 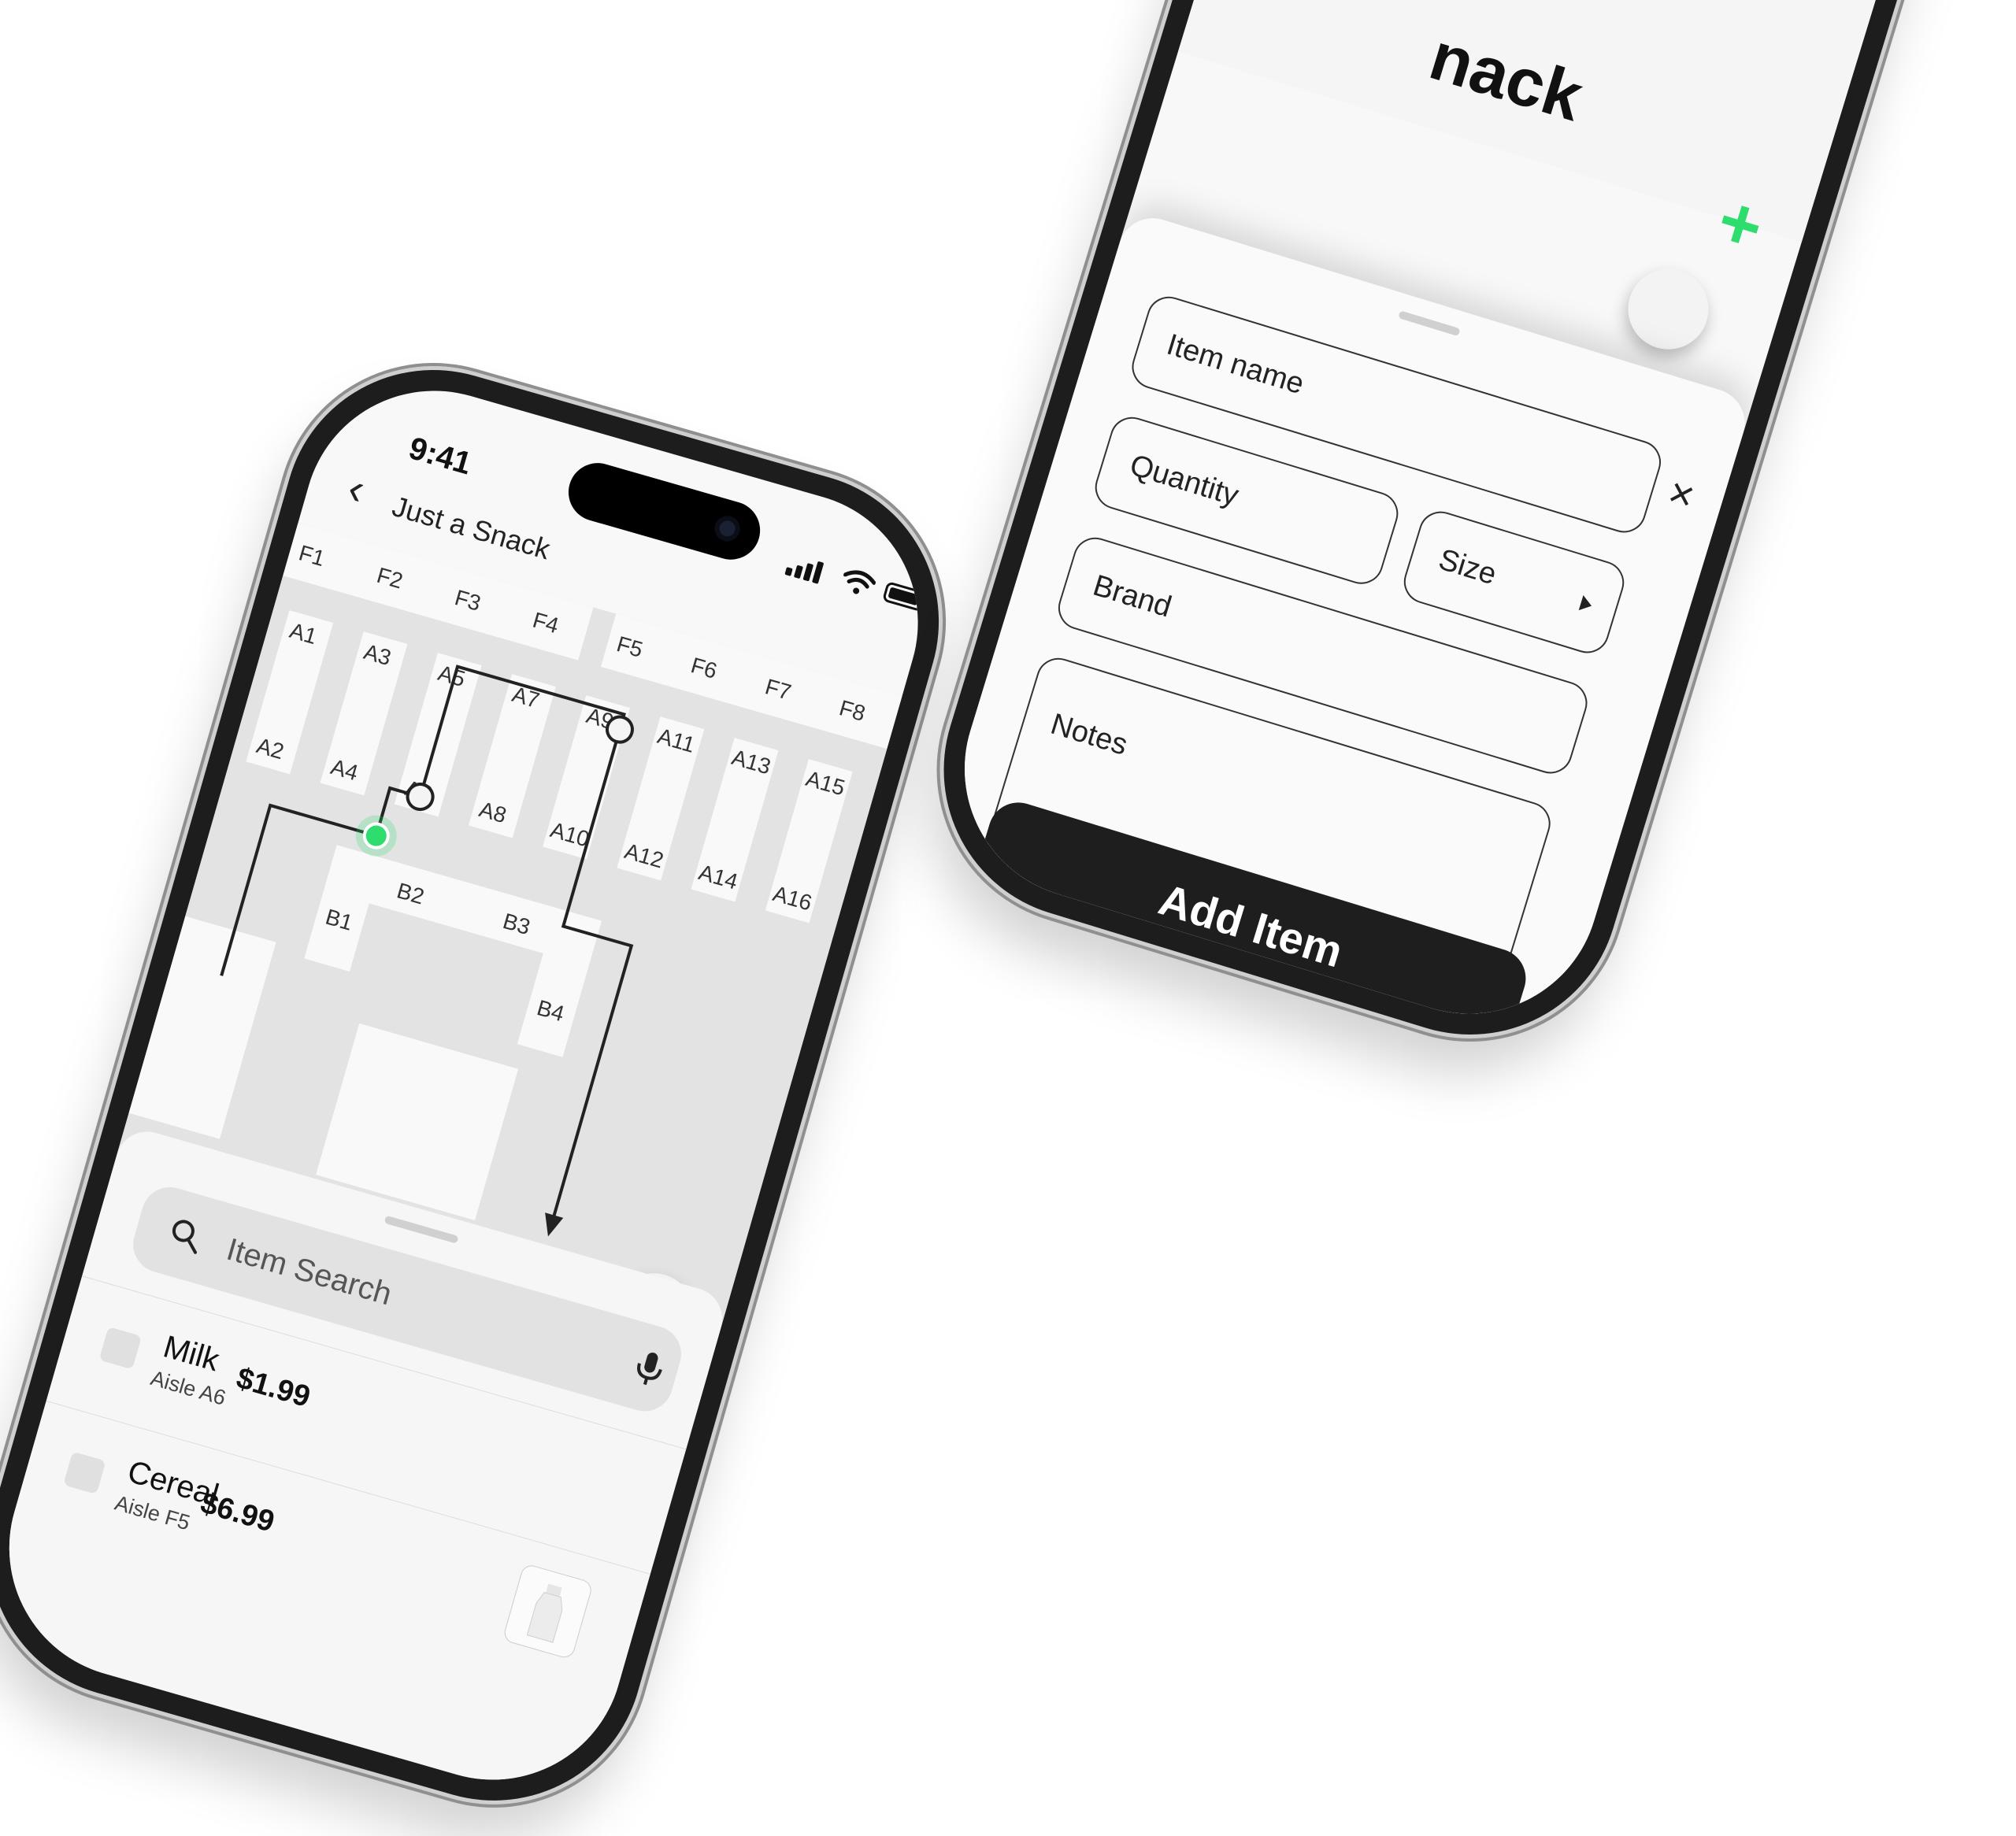 What do you see at coordinates (1514, 582) in the screenshot?
I see `size-select: Size` at bounding box center [1514, 582].